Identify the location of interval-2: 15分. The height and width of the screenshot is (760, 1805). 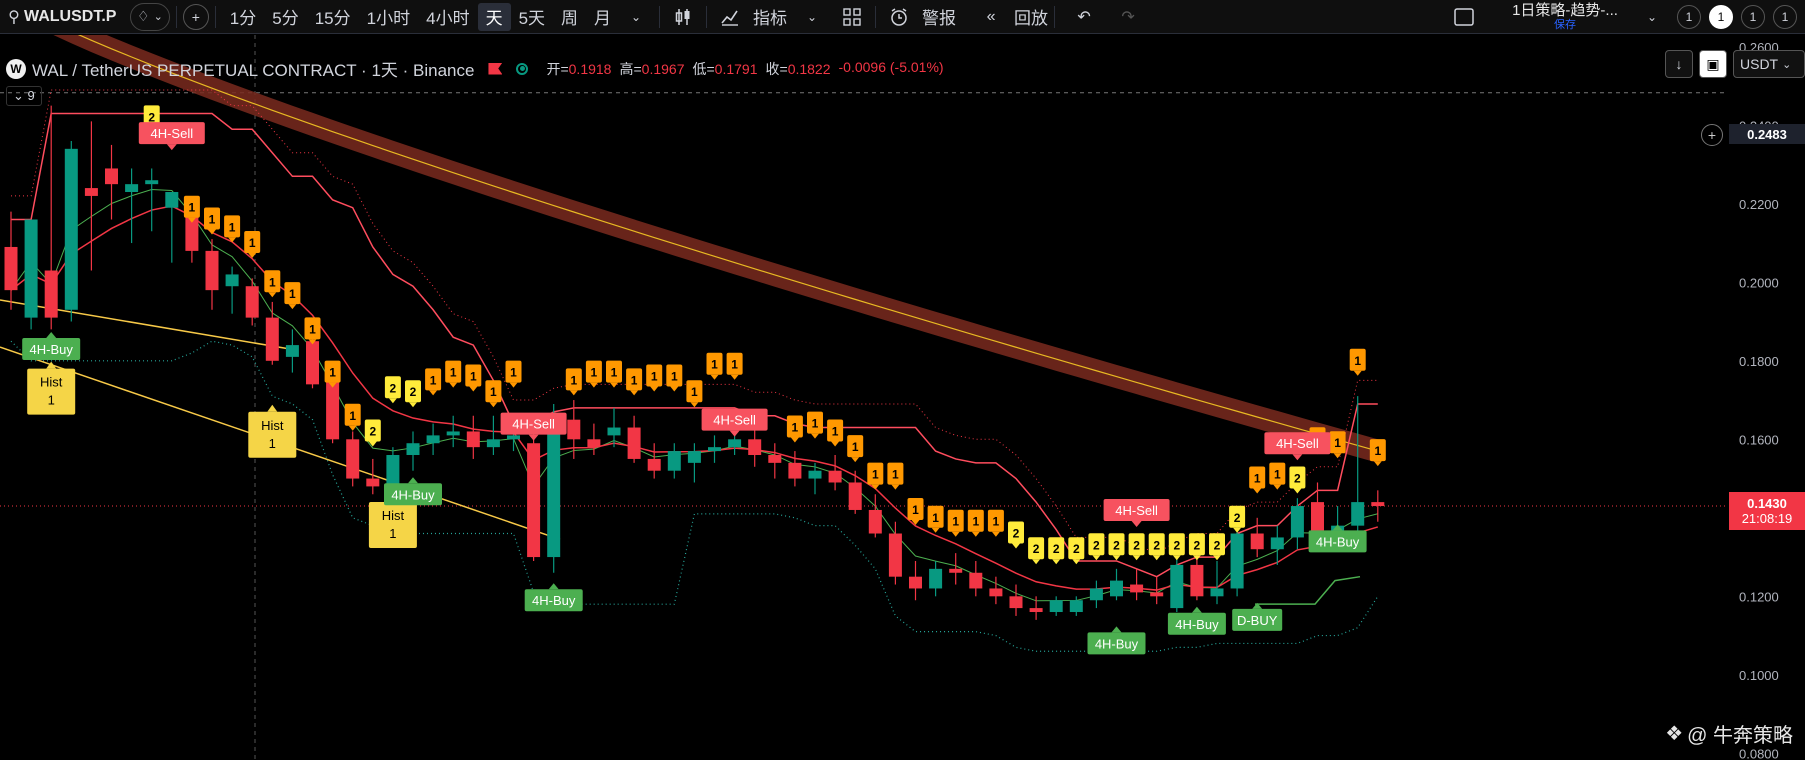
(333, 17).